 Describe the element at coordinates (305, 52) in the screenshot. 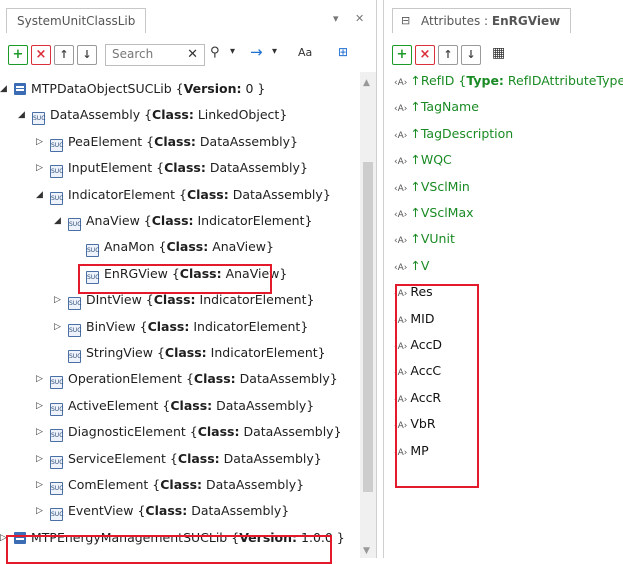

I see `match-case-button: Aa` at that location.